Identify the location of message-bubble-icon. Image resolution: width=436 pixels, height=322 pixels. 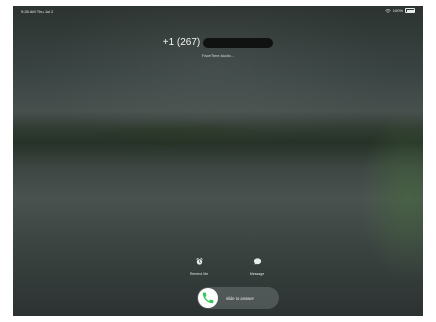
(257, 261).